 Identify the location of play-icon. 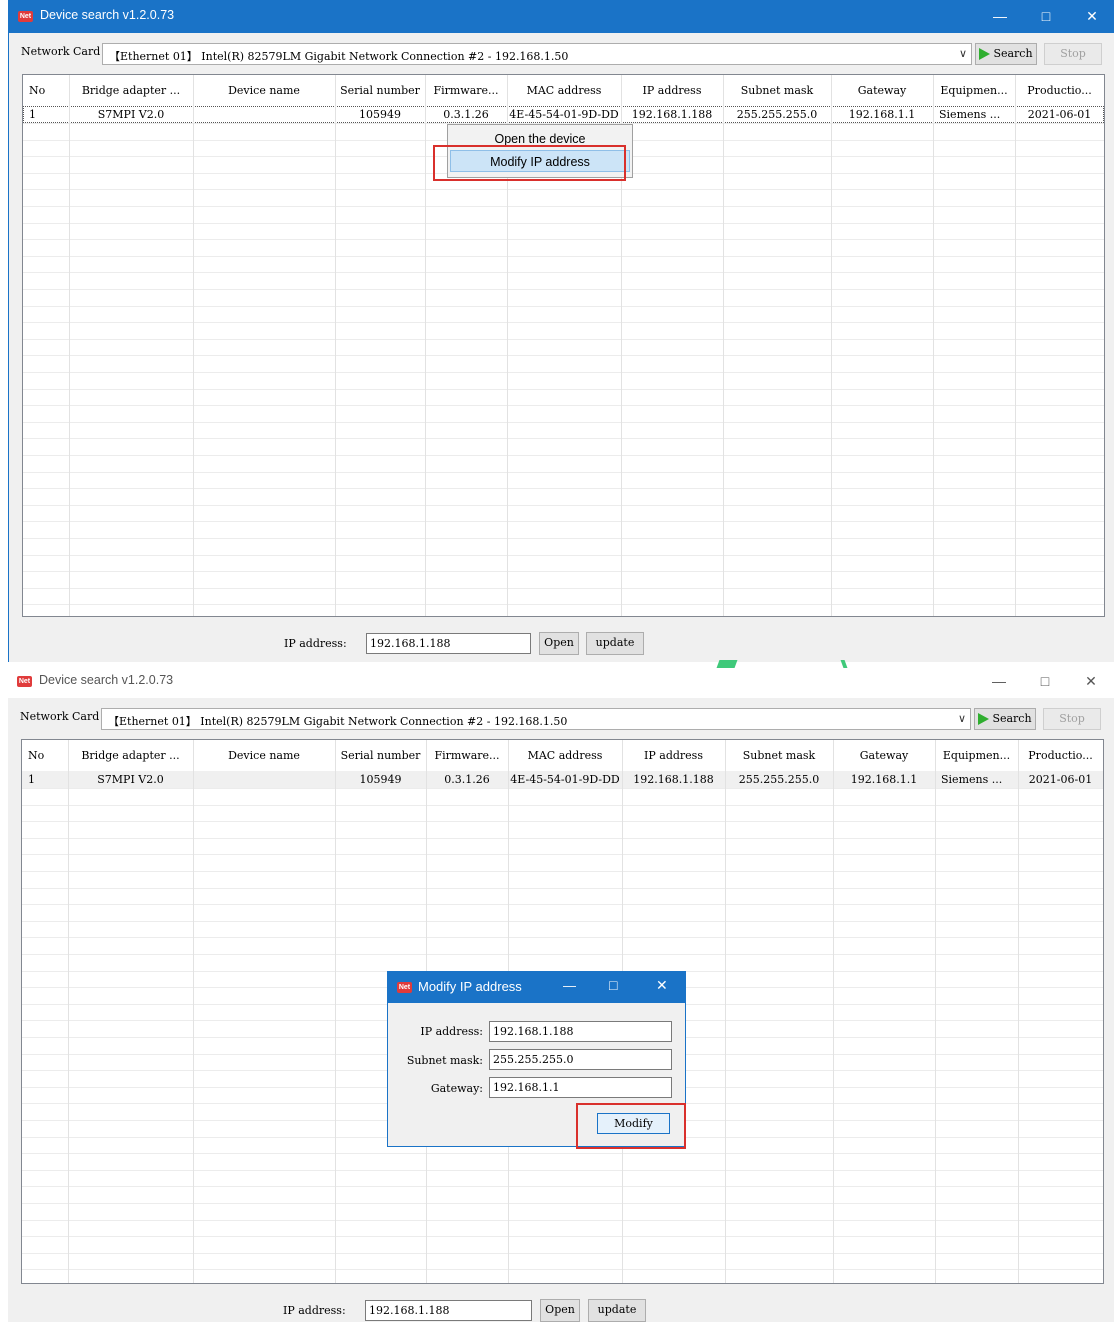
(984, 719).